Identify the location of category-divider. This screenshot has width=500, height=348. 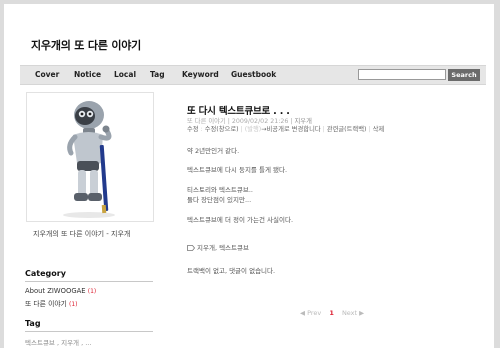
(89, 281).